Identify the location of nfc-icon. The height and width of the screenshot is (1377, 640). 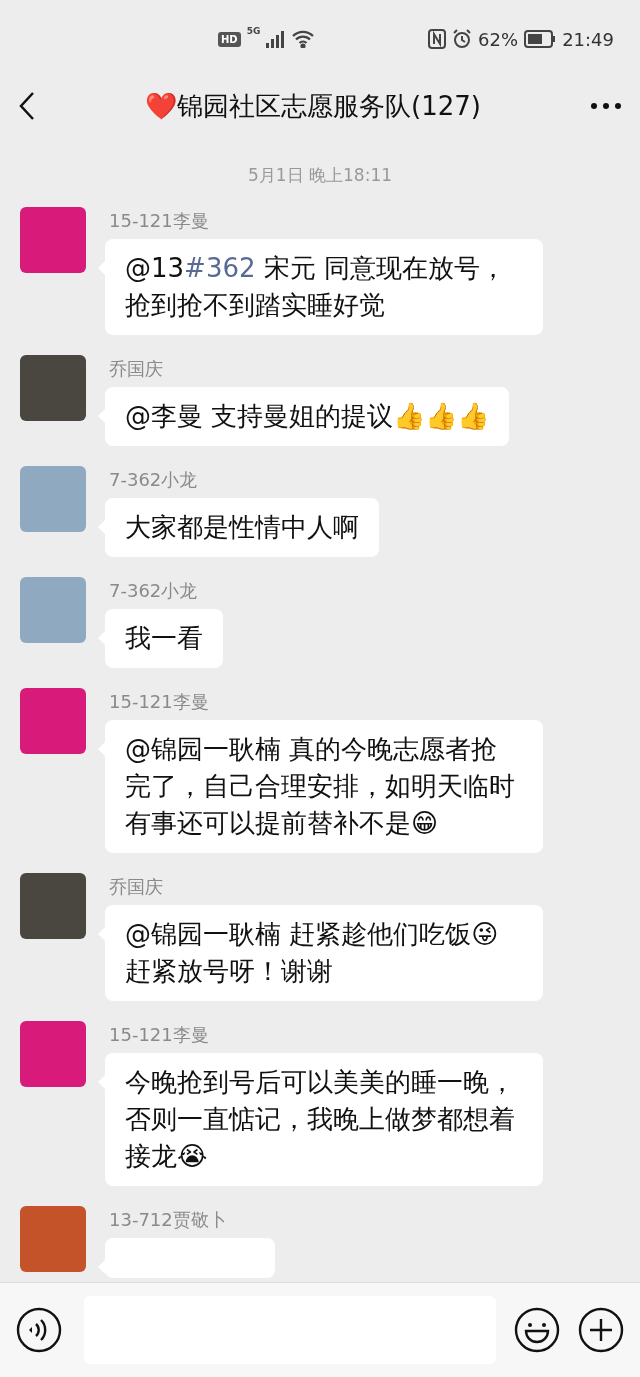
(437, 39).